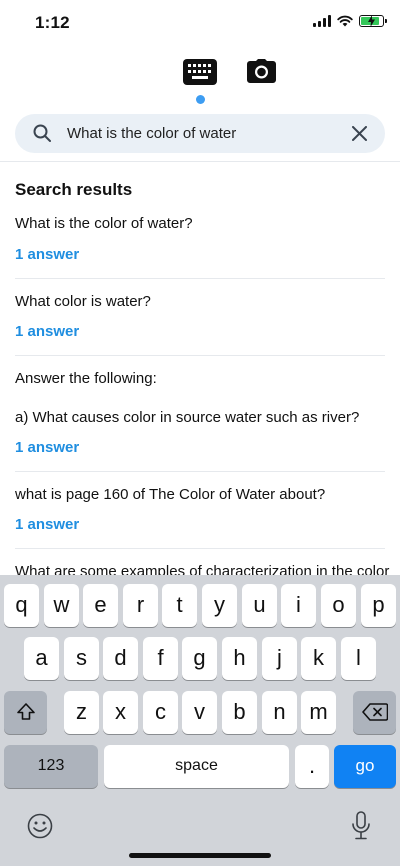 Image resolution: width=400 pixels, height=866 pixels. Describe the element at coordinates (318, 658) in the screenshot. I see `key-k: k` at that location.